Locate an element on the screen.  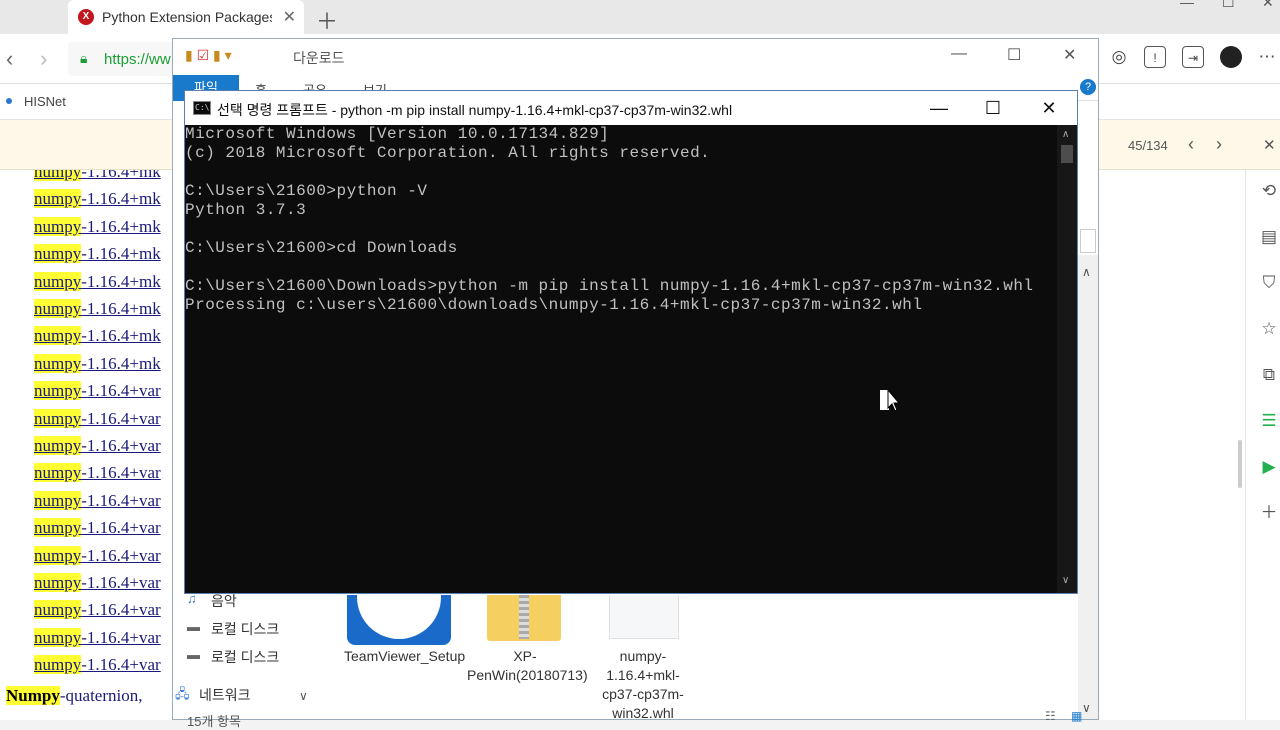
console-line: C:\Users\21600>cd Downloads is located at coordinates (321, 248).